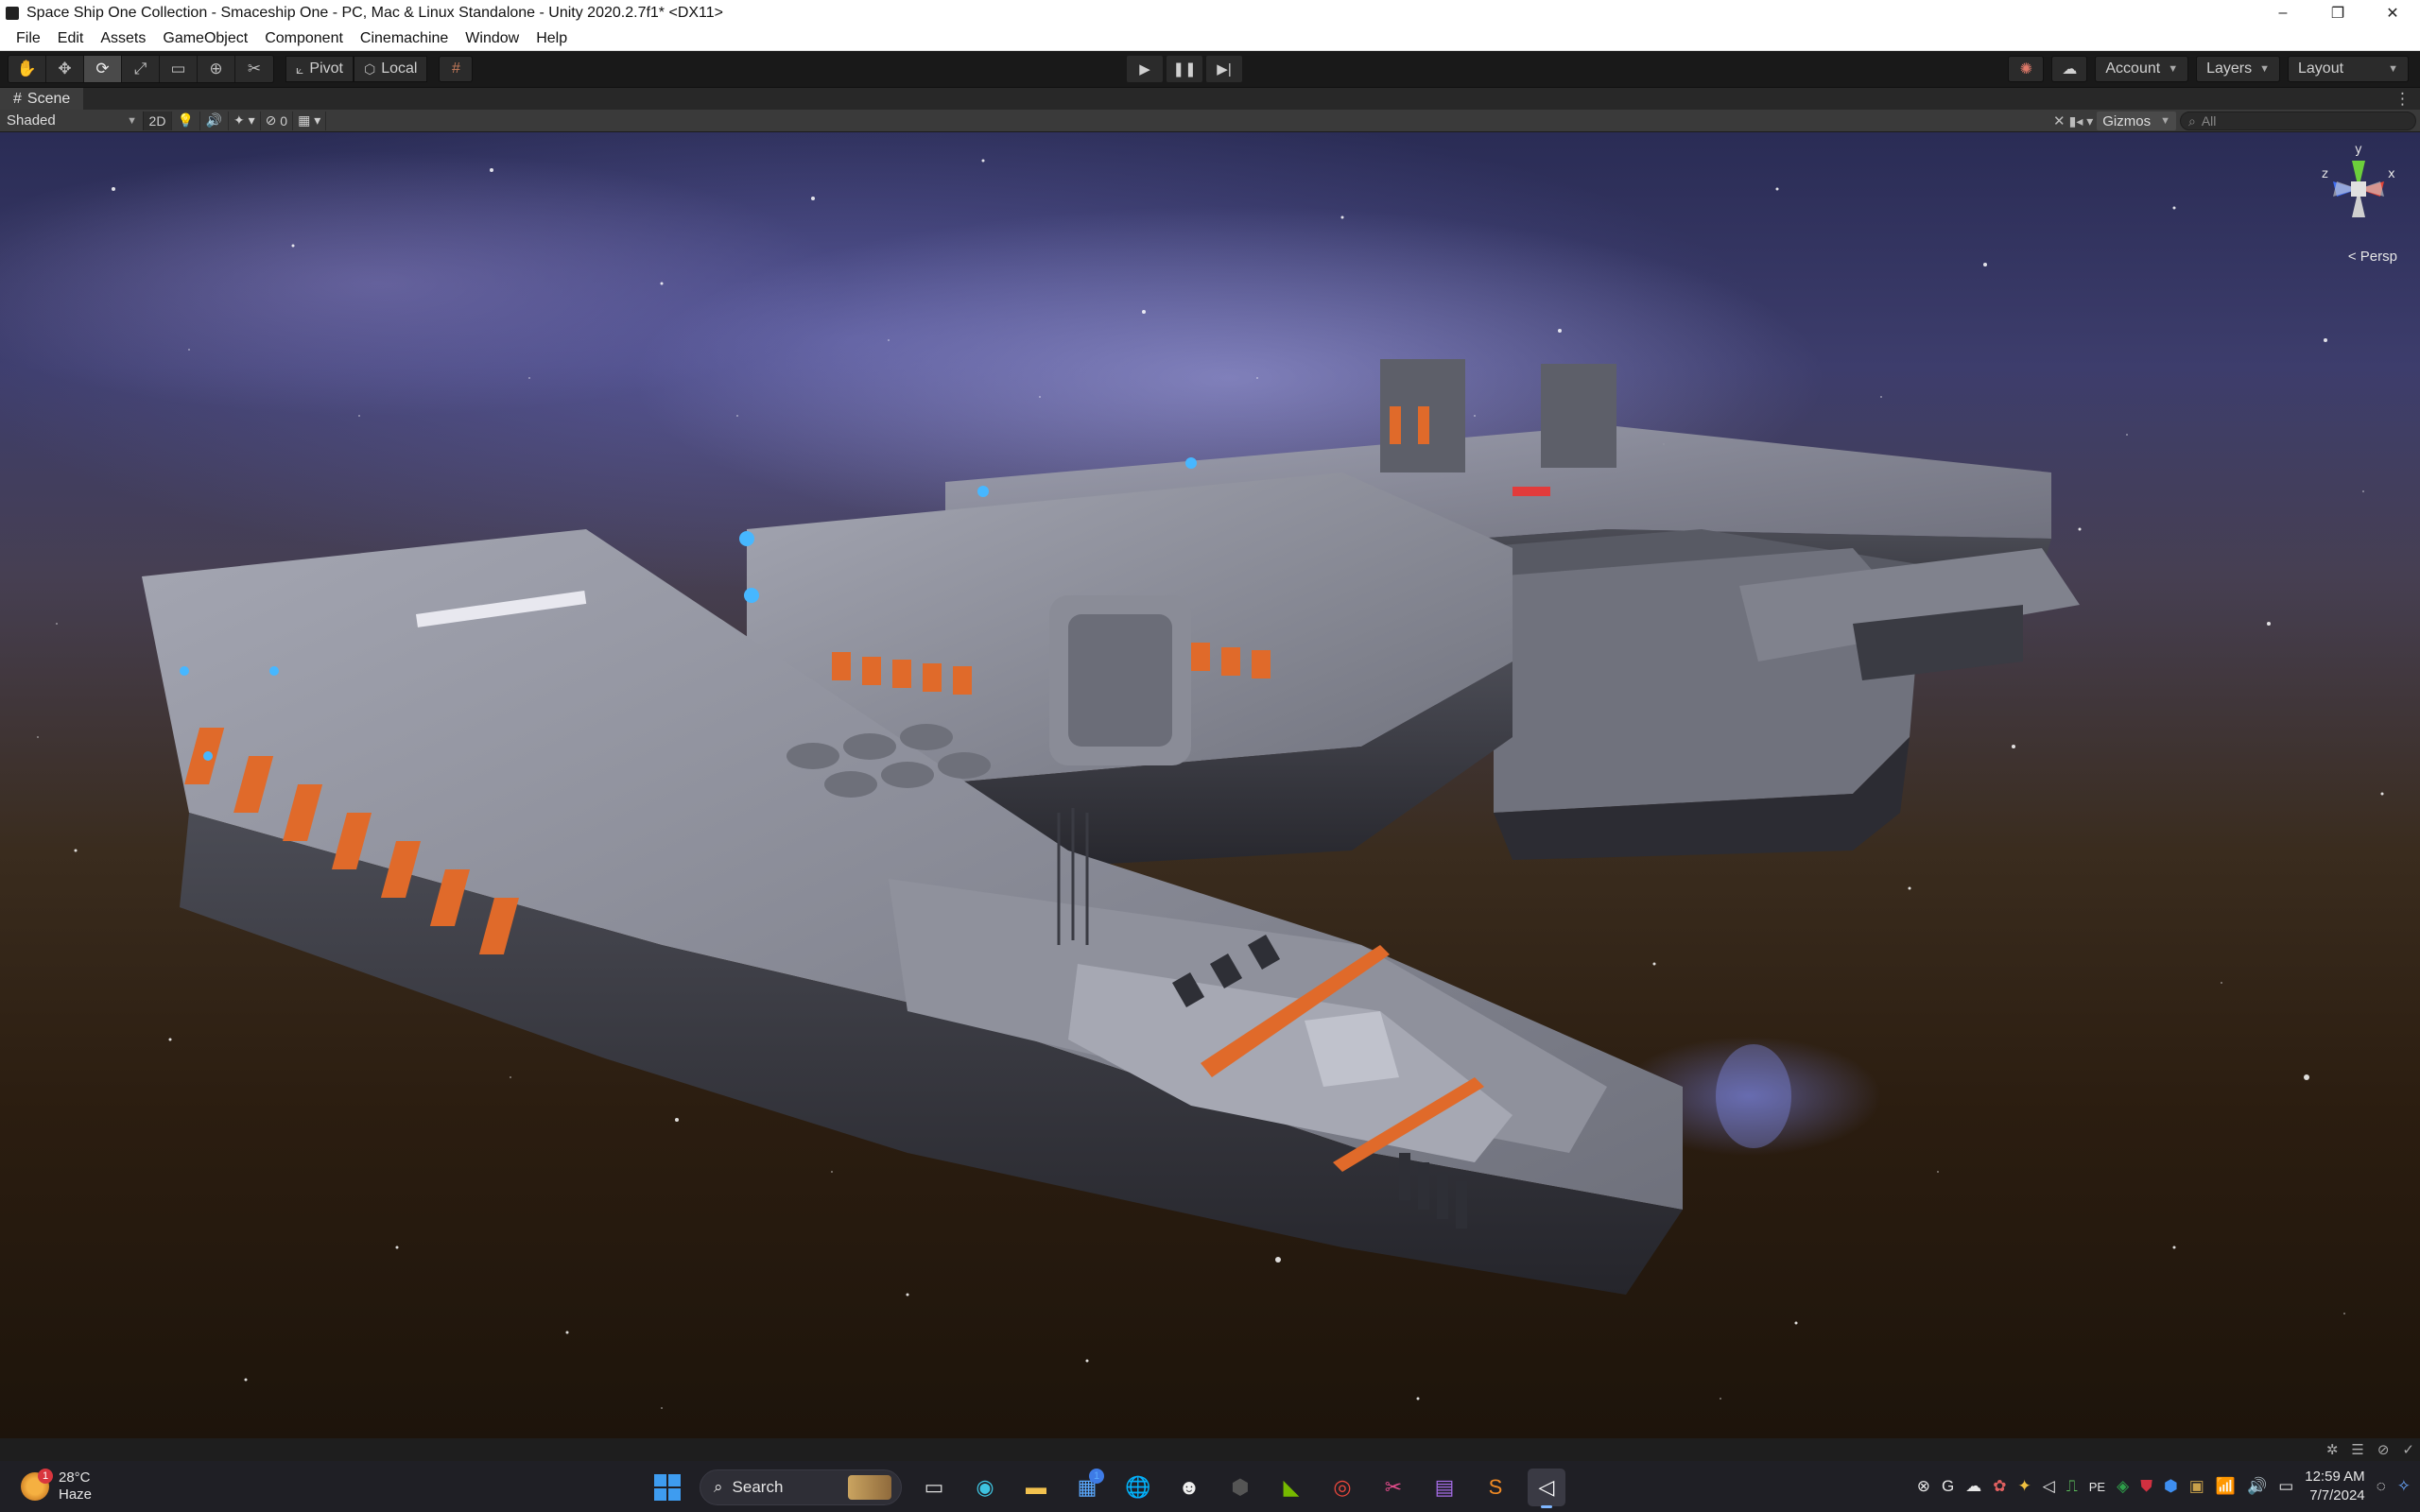 The width and height of the screenshot is (2420, 1512). I want to click on local-label: Local, so click(399, 68).